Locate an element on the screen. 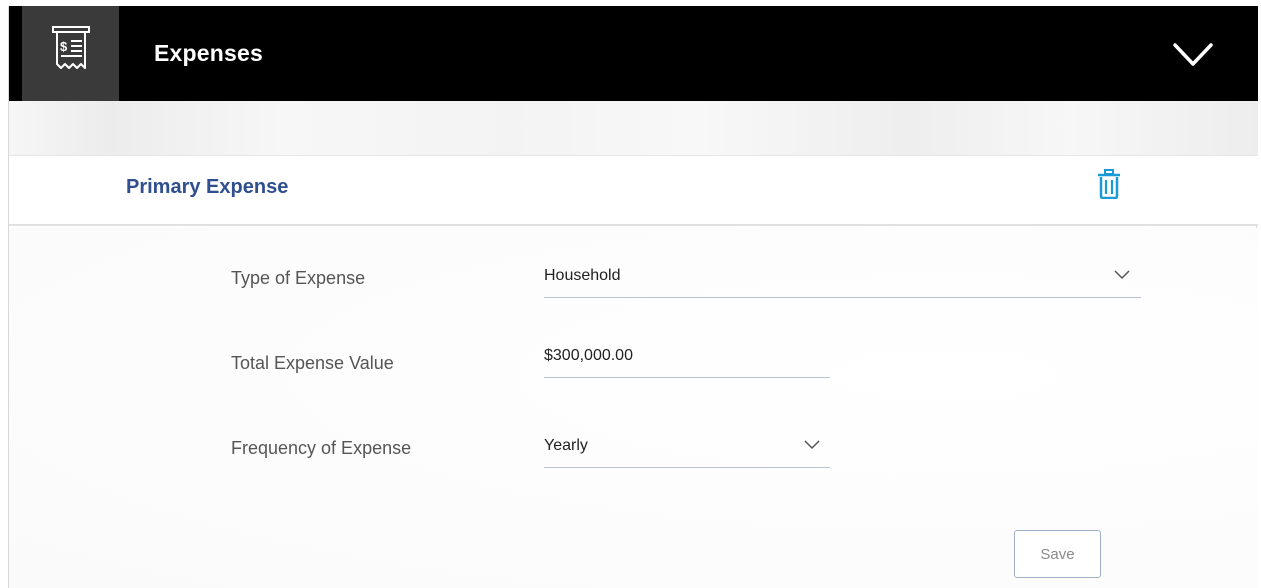  frequency-of-expense-label: Frequency of Expense is located at coordinates (321, 448).